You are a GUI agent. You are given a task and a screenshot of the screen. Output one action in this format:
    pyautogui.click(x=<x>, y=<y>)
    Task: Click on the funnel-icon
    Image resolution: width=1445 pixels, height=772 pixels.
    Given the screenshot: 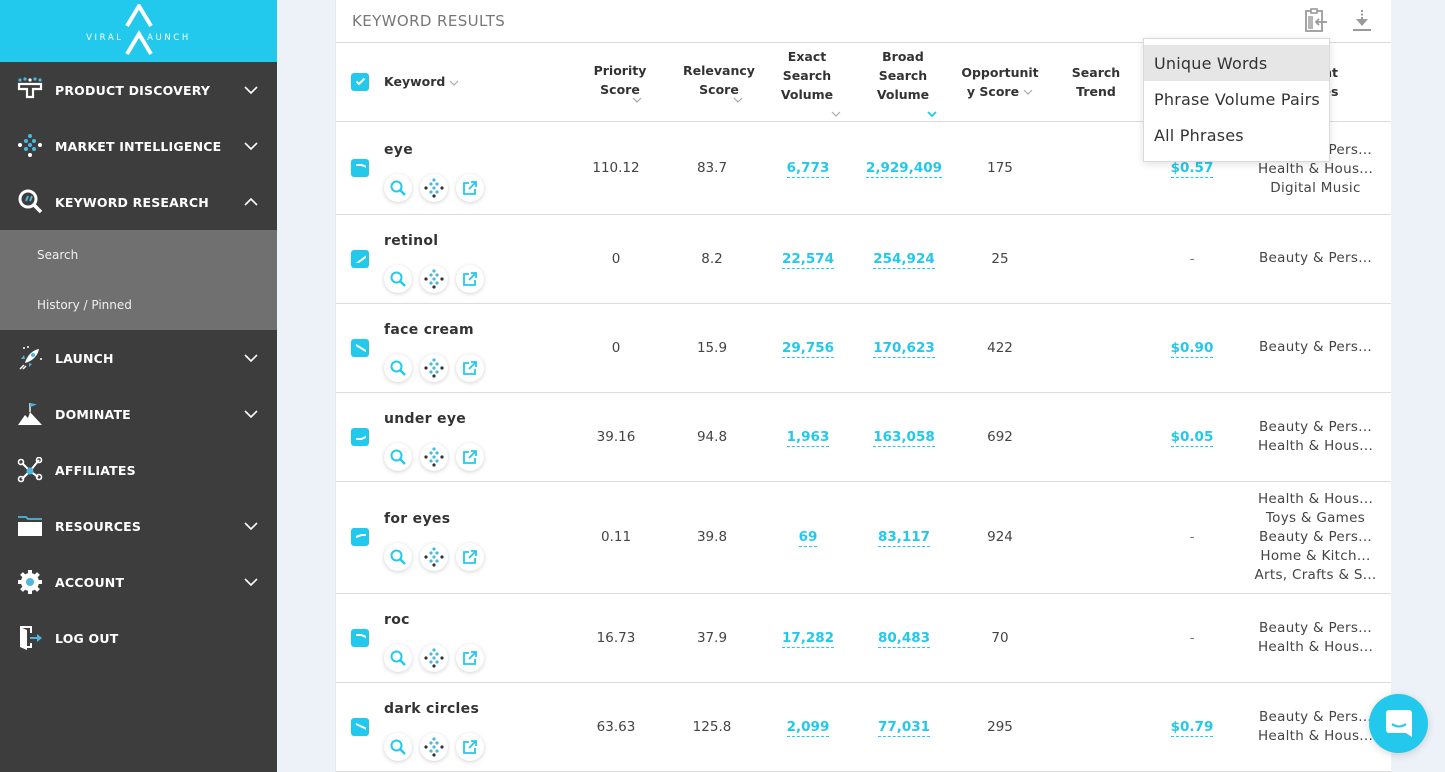 What is the action you would take?
    pyautogui.click(x=30, y=90)
    